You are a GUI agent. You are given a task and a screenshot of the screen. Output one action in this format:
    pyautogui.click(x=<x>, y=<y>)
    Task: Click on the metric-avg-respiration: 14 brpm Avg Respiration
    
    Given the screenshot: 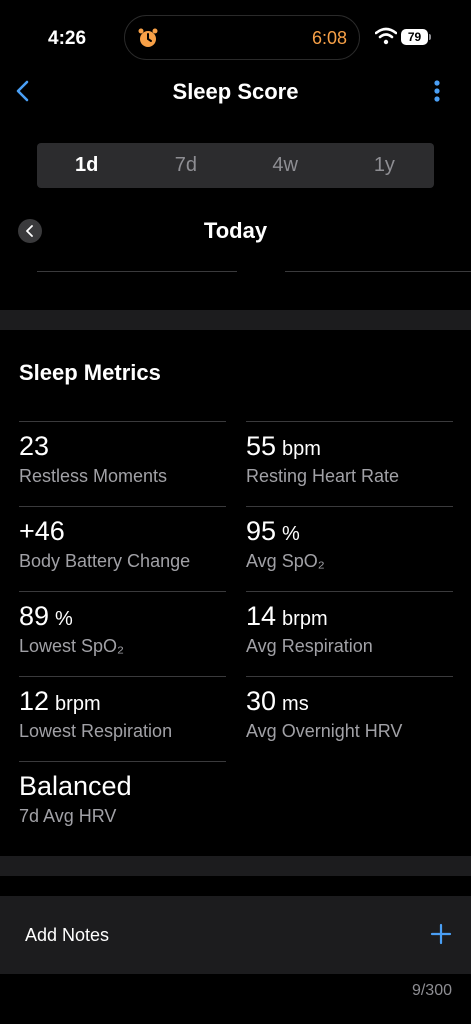 What is the action you would take?
    pyautogui.click(x=349, y=633)
    